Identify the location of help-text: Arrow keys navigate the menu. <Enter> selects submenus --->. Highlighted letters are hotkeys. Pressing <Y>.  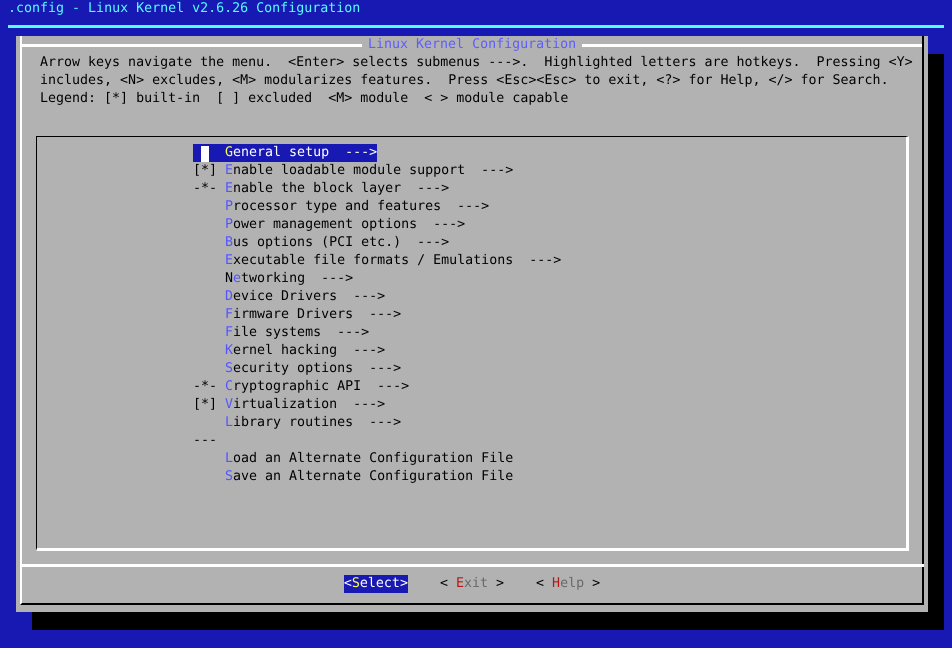
(476, 63).